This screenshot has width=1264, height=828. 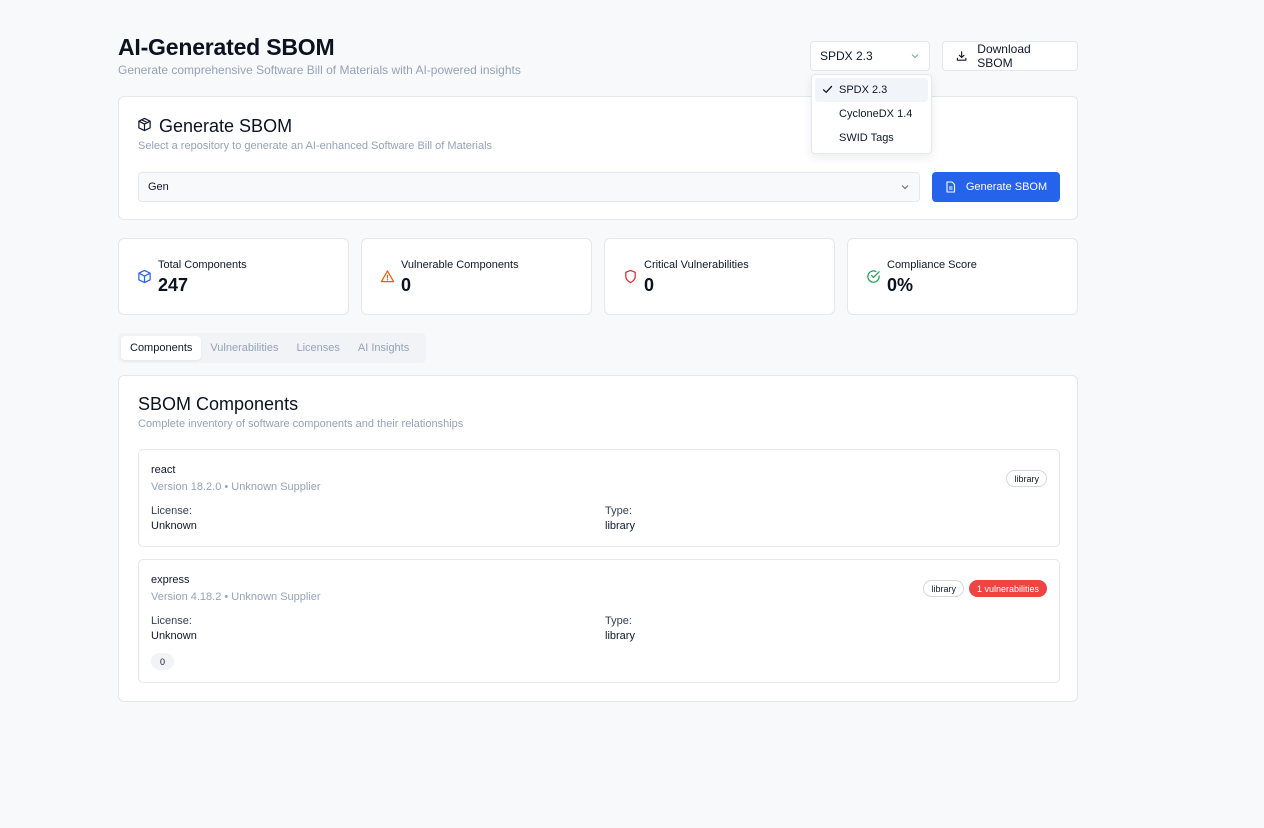 I want to click on format-dropdown-menu: SPDX 2.3 CycloneDX 1.4 SWID Tags, so click(x=871, y=114).